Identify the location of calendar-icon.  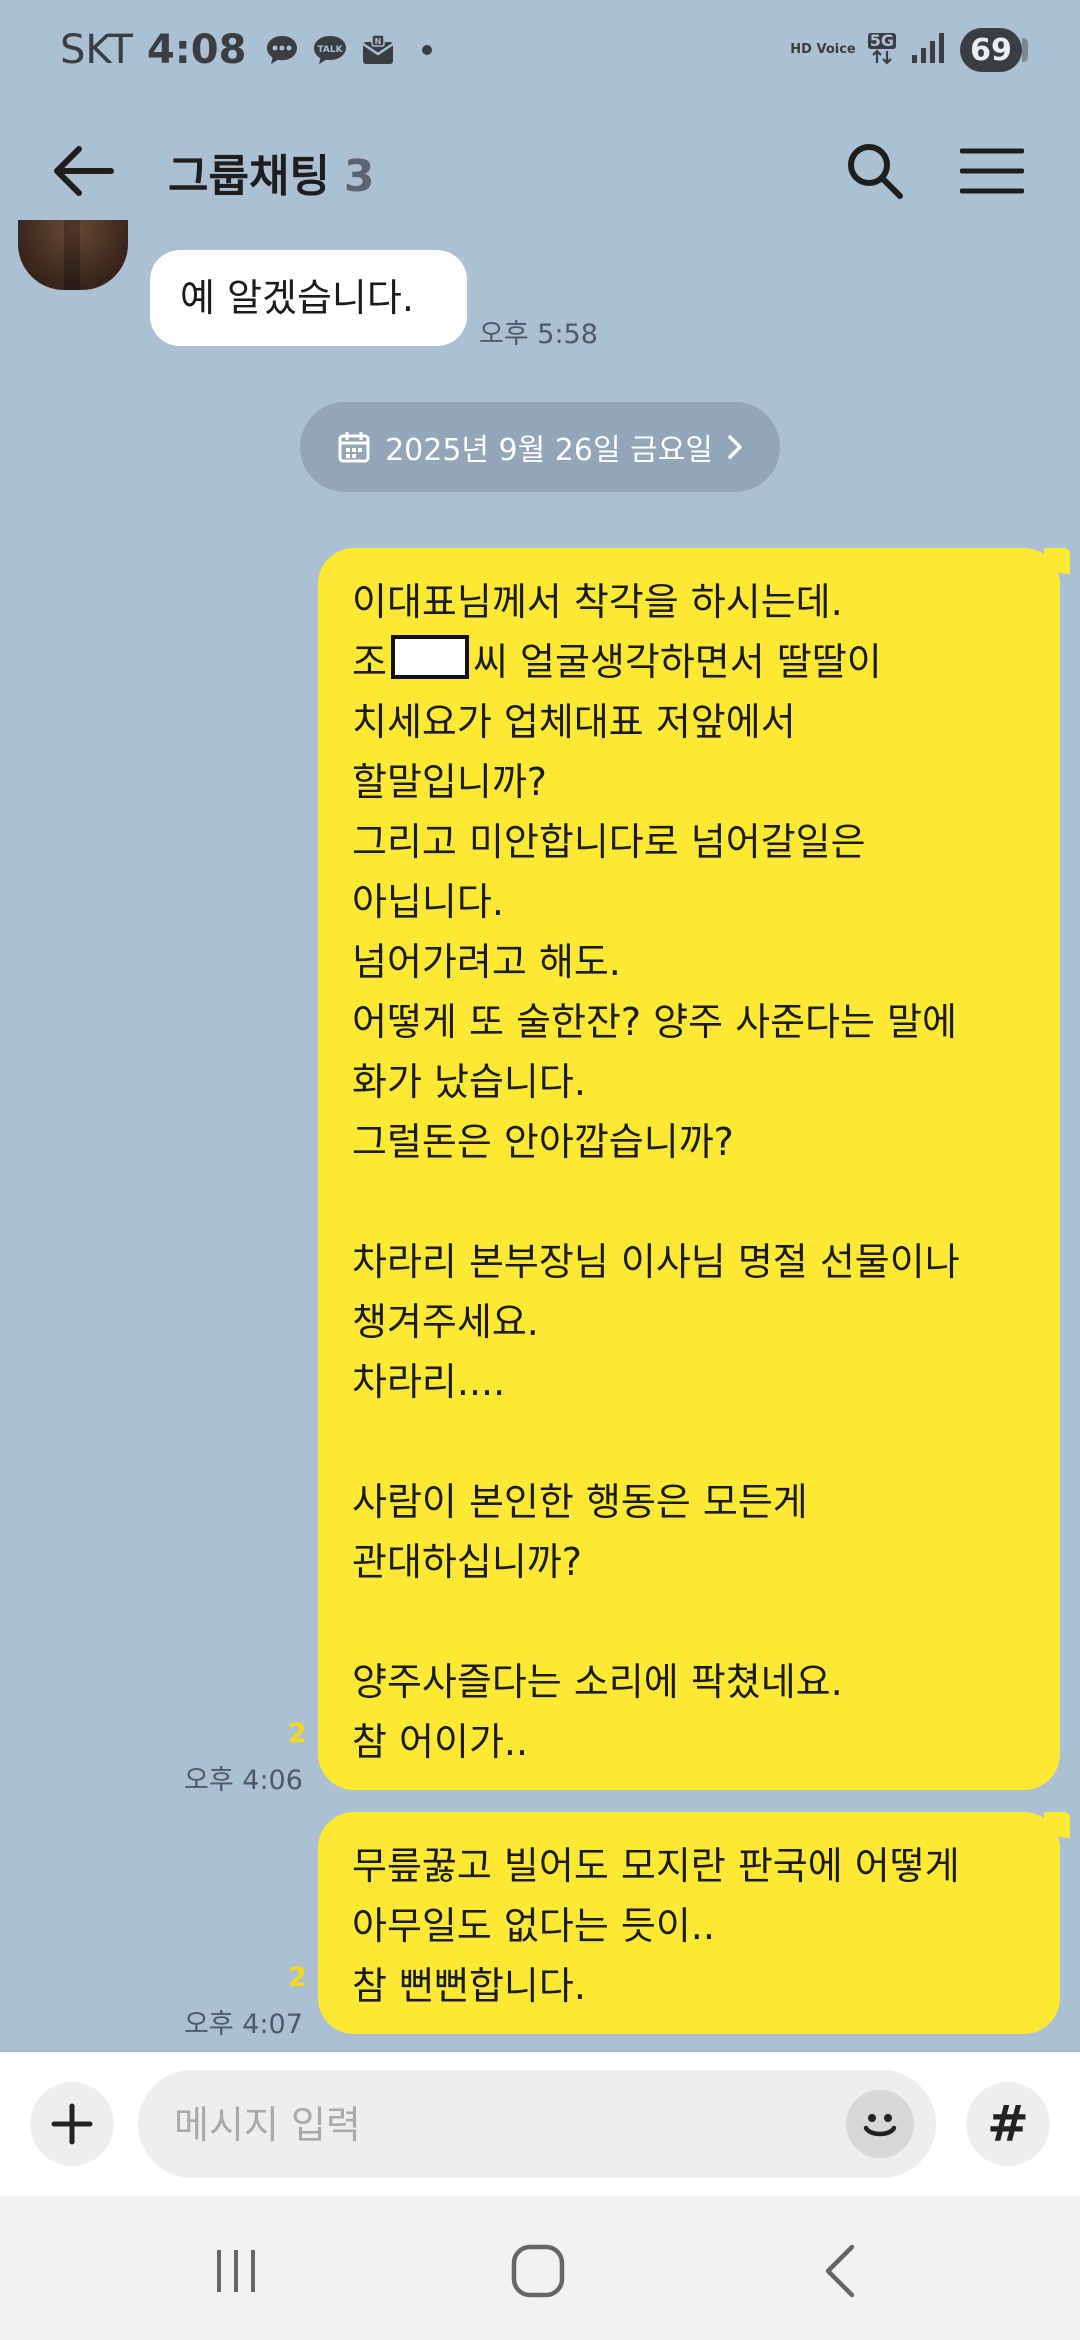
(354, 447).